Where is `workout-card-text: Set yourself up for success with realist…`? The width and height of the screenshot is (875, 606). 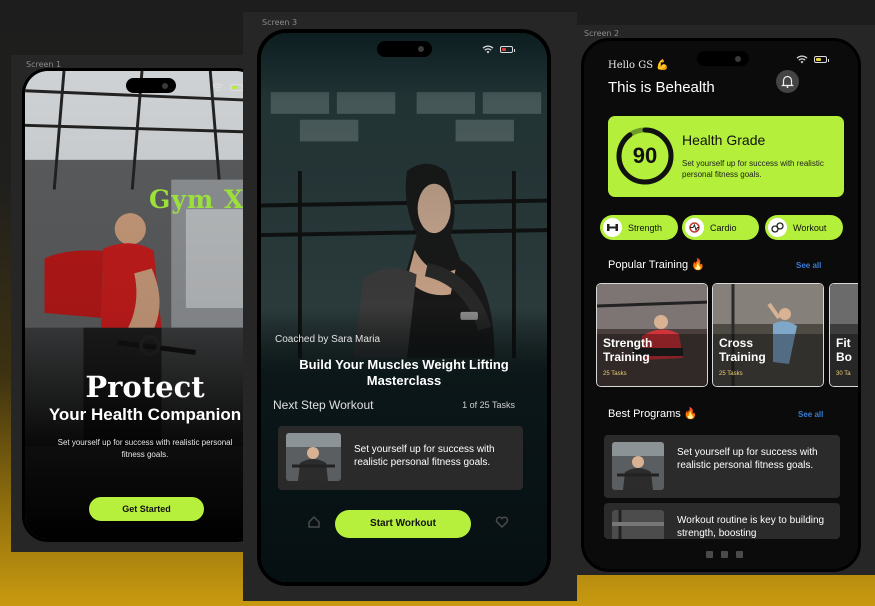 workout-card-text: Set yourself up for success with realist… is located at coordinates (424, 456).